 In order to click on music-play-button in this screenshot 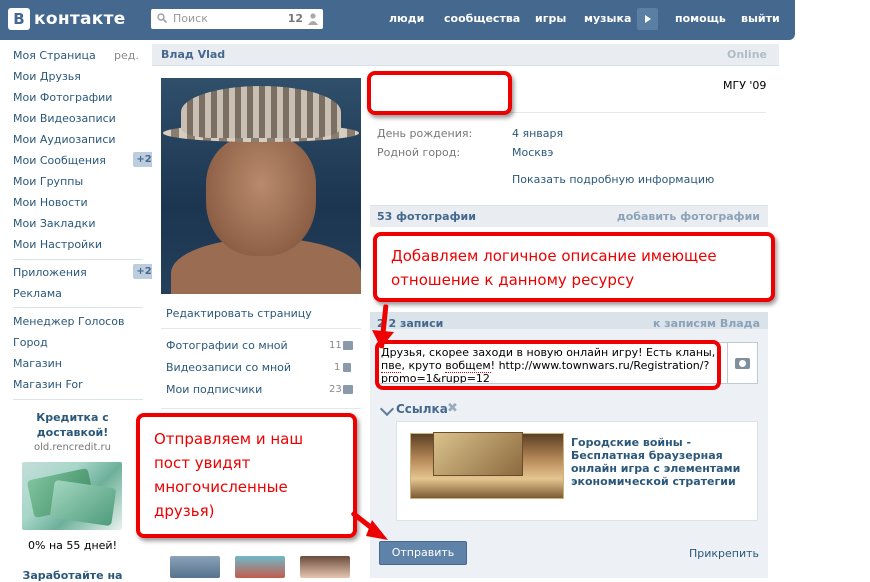, I will do `click(647, 19)`.